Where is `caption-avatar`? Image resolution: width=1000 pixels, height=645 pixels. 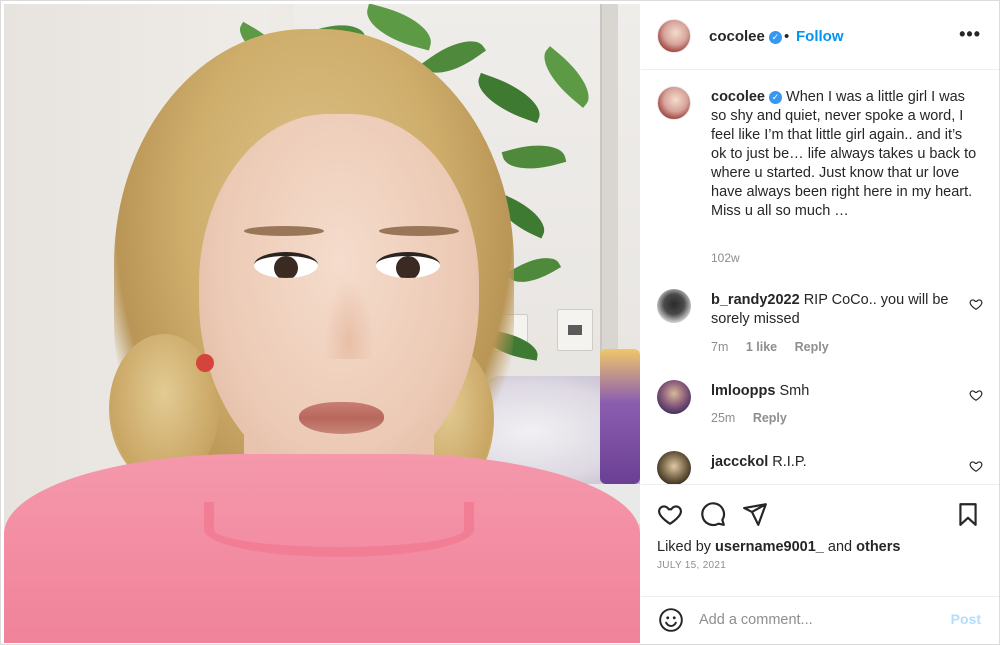 caption-avatar is located at coordinates (674, 103).